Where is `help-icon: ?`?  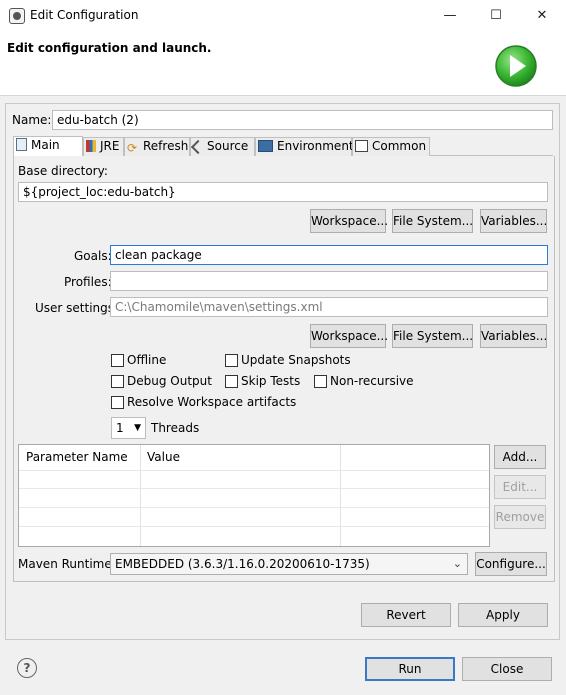
help-icon: ? is located at coordinates (27, 668).